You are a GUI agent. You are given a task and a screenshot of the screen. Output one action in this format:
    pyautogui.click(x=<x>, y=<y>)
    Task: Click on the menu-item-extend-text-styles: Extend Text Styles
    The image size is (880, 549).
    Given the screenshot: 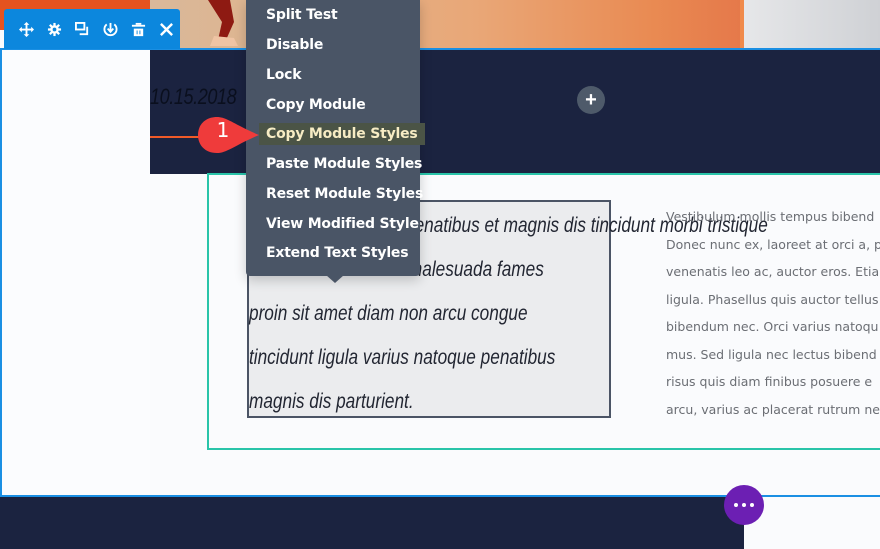 What is the action you would take?
    pyautogui.click(x=337, y=253)
    